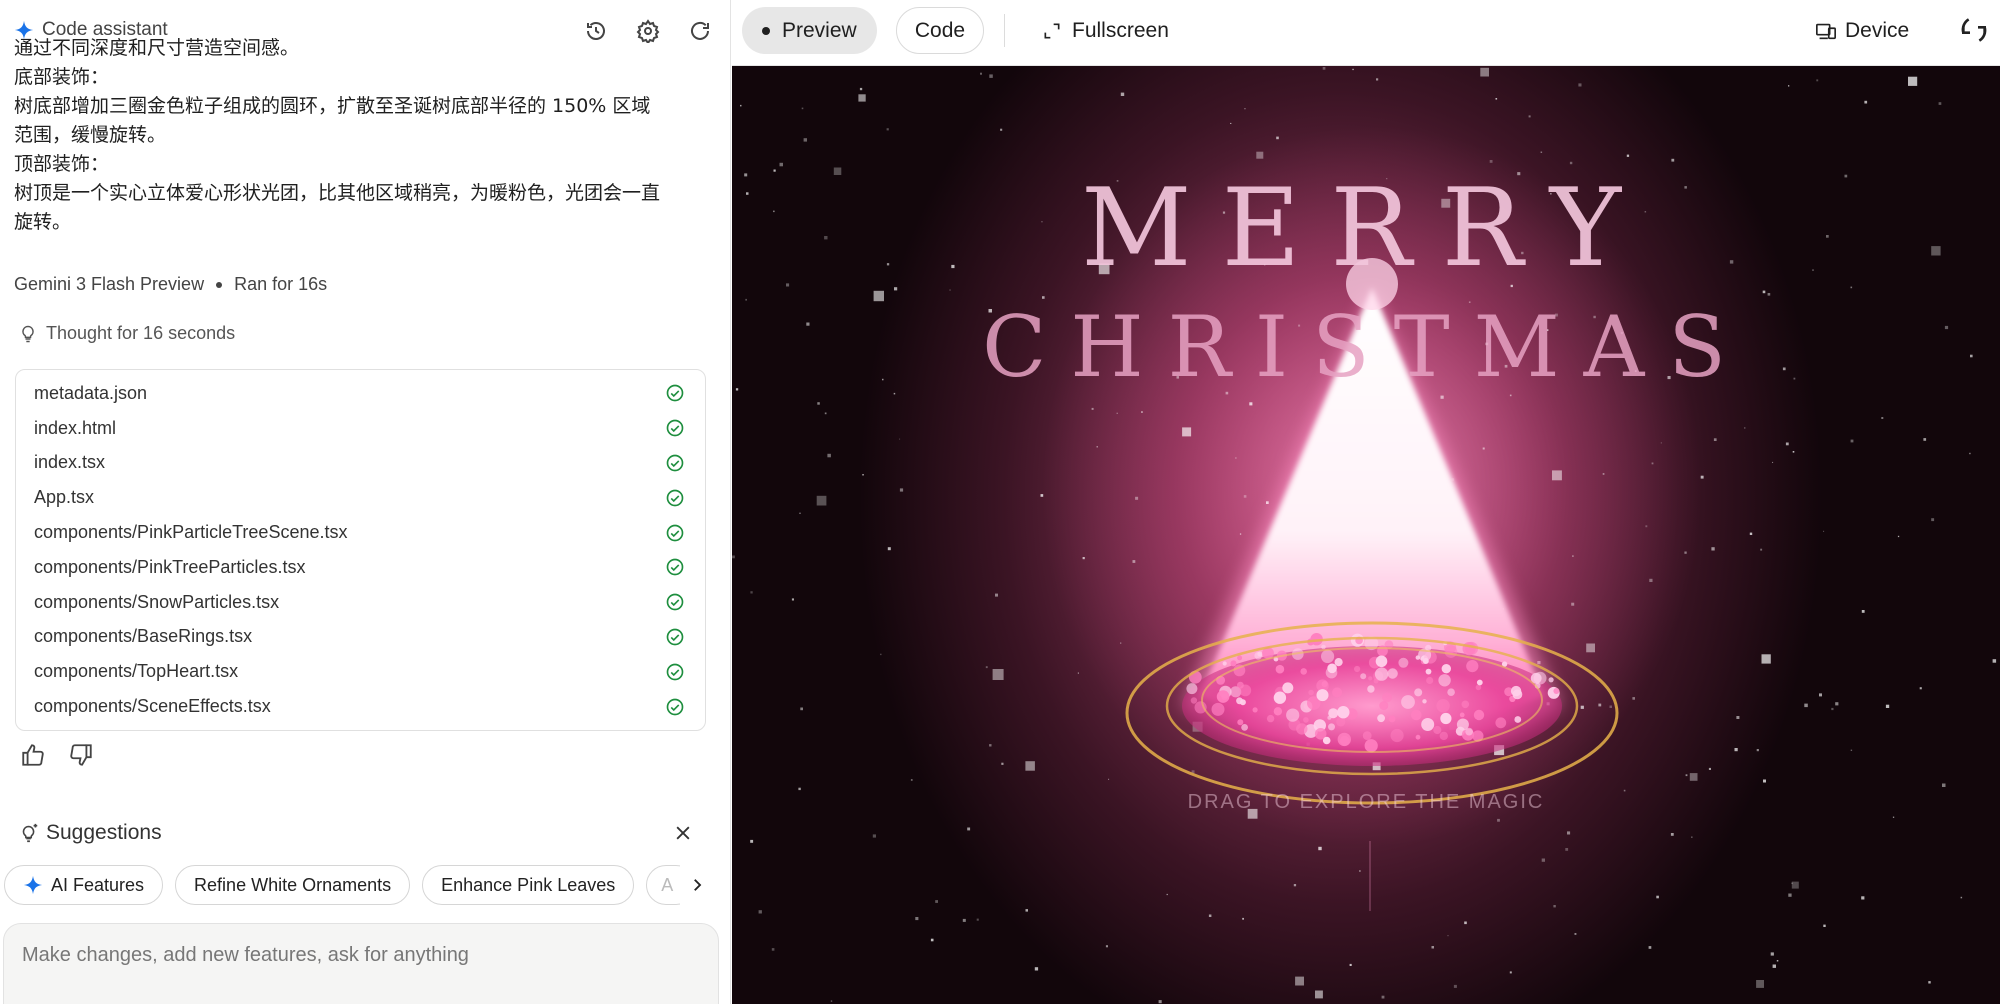 This screenshot has height=1004, width=2000. What do you see at coordinates (683, 833) in the screenshot?
I see `close-suggestions-button` at bounding box center [683, 833].